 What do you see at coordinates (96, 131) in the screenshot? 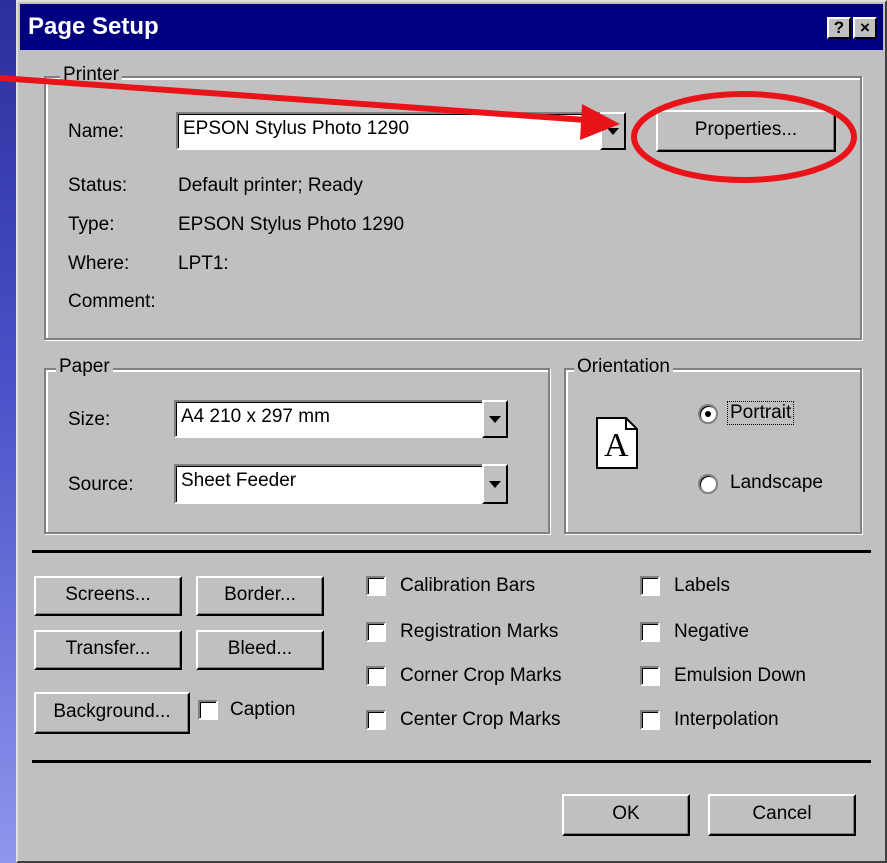
I see `printer-name-label: Name:` at bounding box center [96, 131].